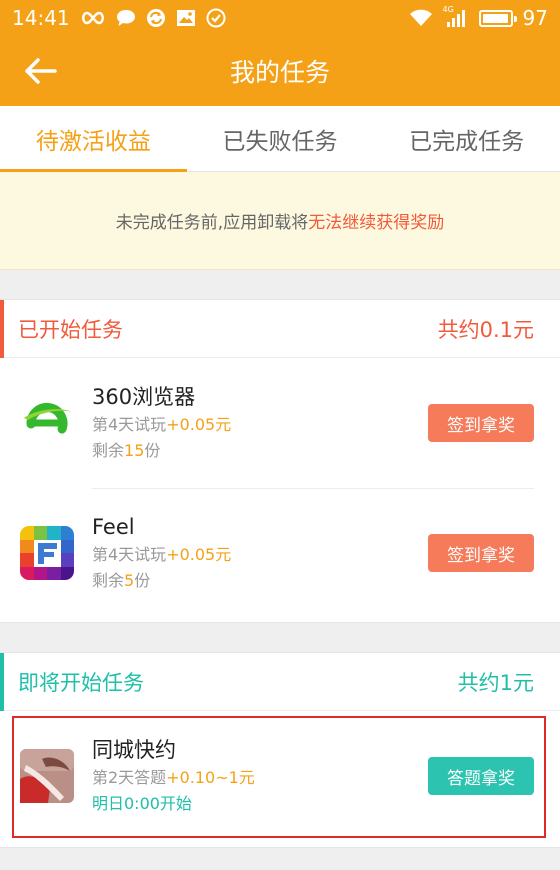 The width and height of the screenshot is (560, 870). What do you see at coordinates (495, 682) in the screenshot?
I see `upcoming-section-total: 共约1元` at bounding box center [495, 682].